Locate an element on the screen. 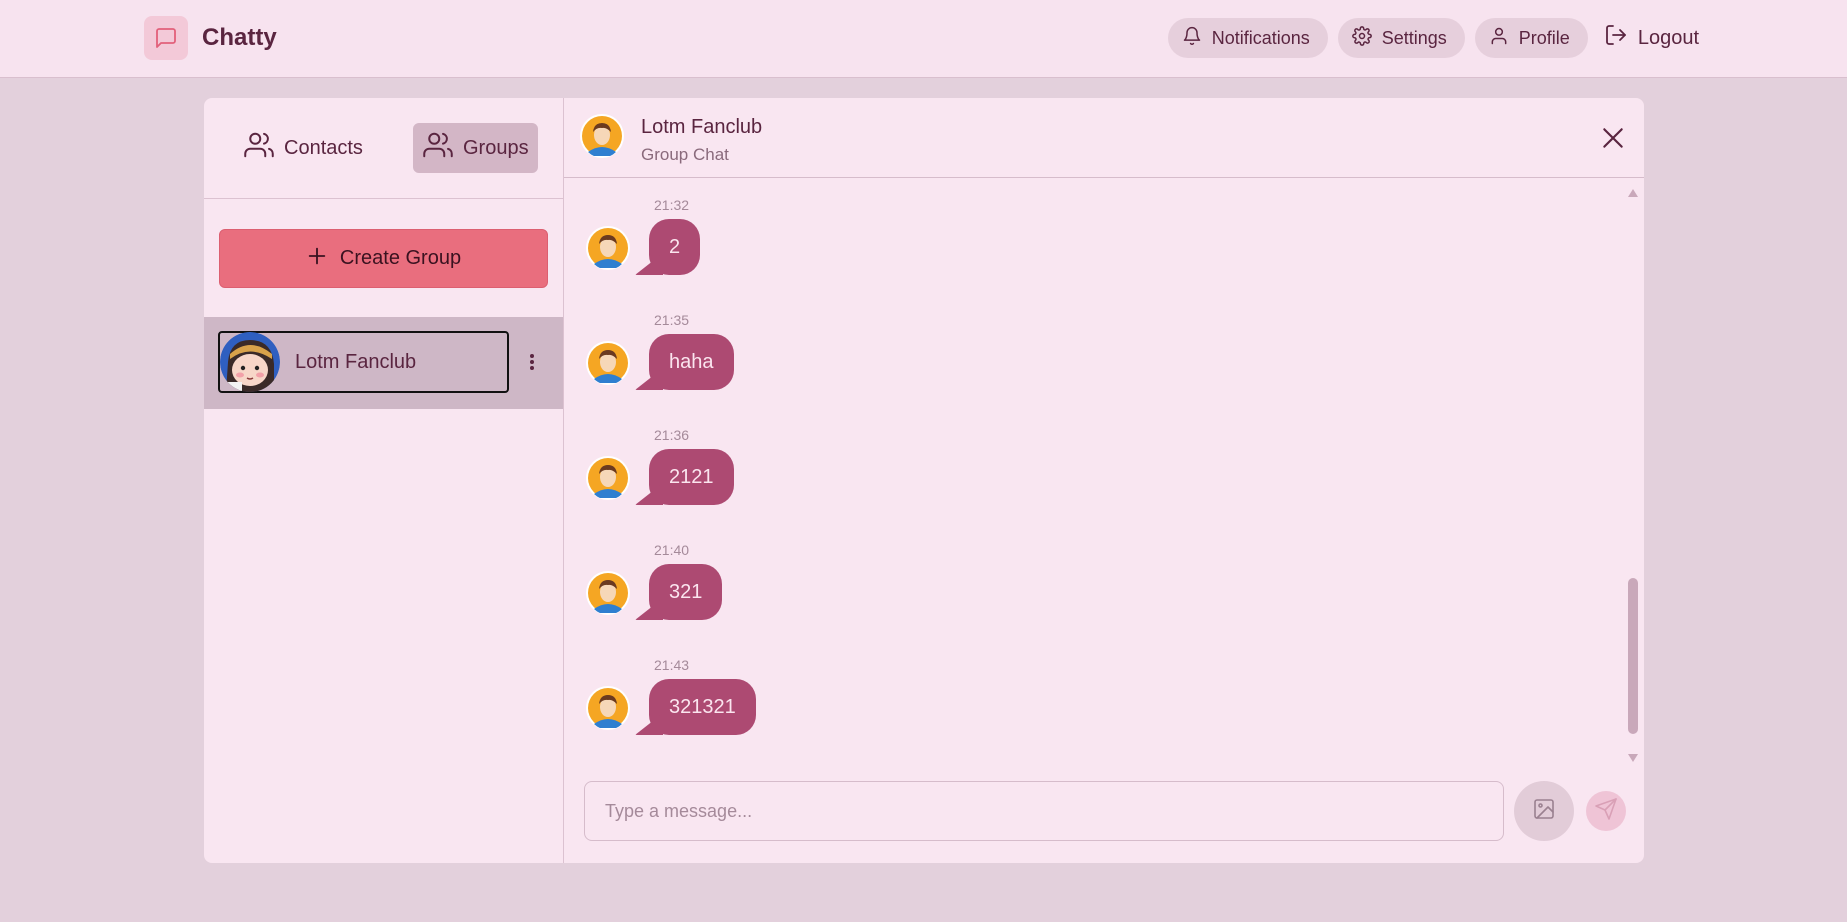 The width and height of the screenshot is (1847, 922). settings-label: Settings is located at coordinates (1414, 37).